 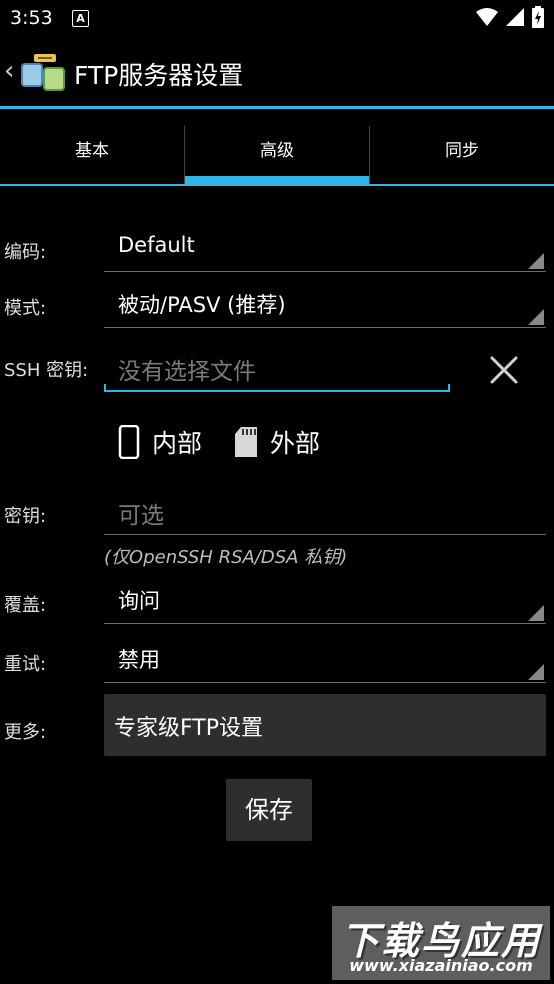 What do you see at coordinates (277, 107) in the screenshot?
I see `action-bar-divider` at bounding box center [277, 107].